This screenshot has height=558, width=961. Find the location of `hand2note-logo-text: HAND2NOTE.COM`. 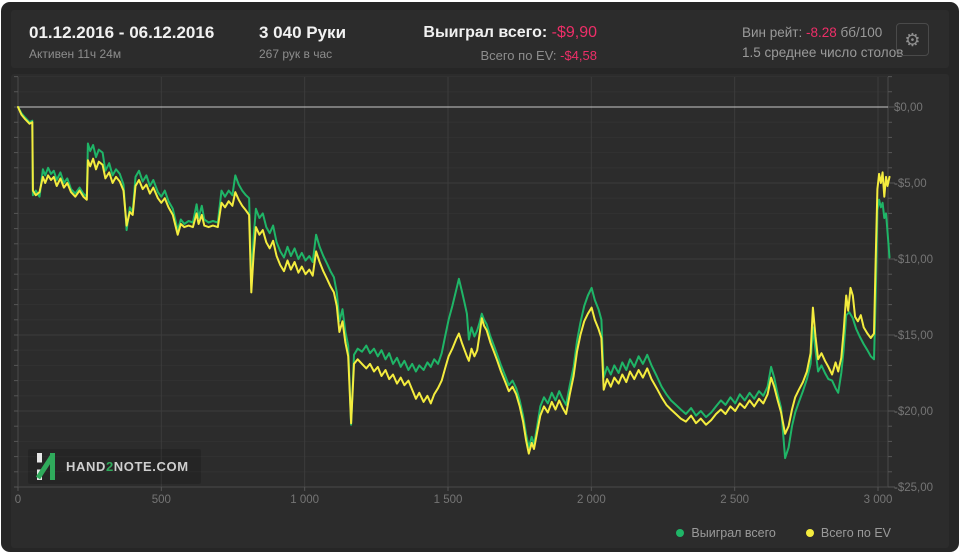

hand2note-logo-text: HAND2NOTE.COM is located at coordinates (127, 466).